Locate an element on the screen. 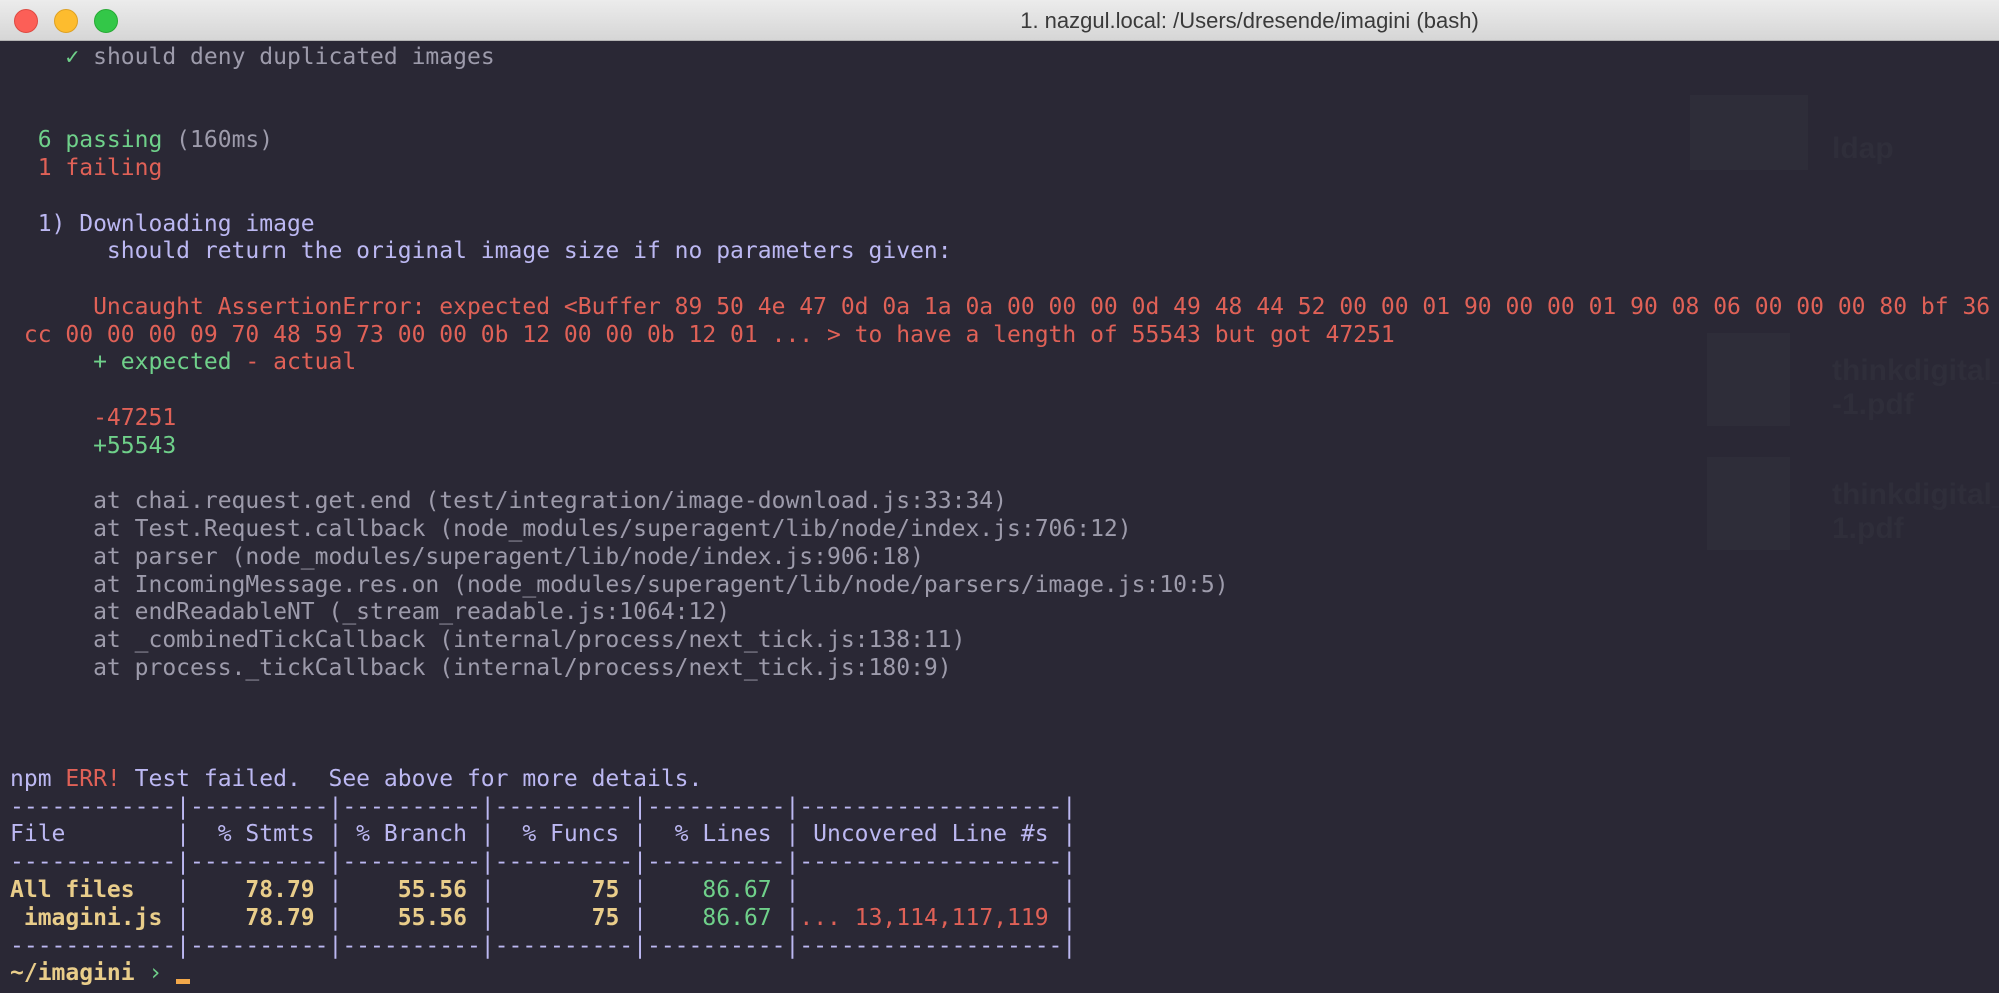  terminal-line: + expected - actual is located at coordinates (1004, 363).